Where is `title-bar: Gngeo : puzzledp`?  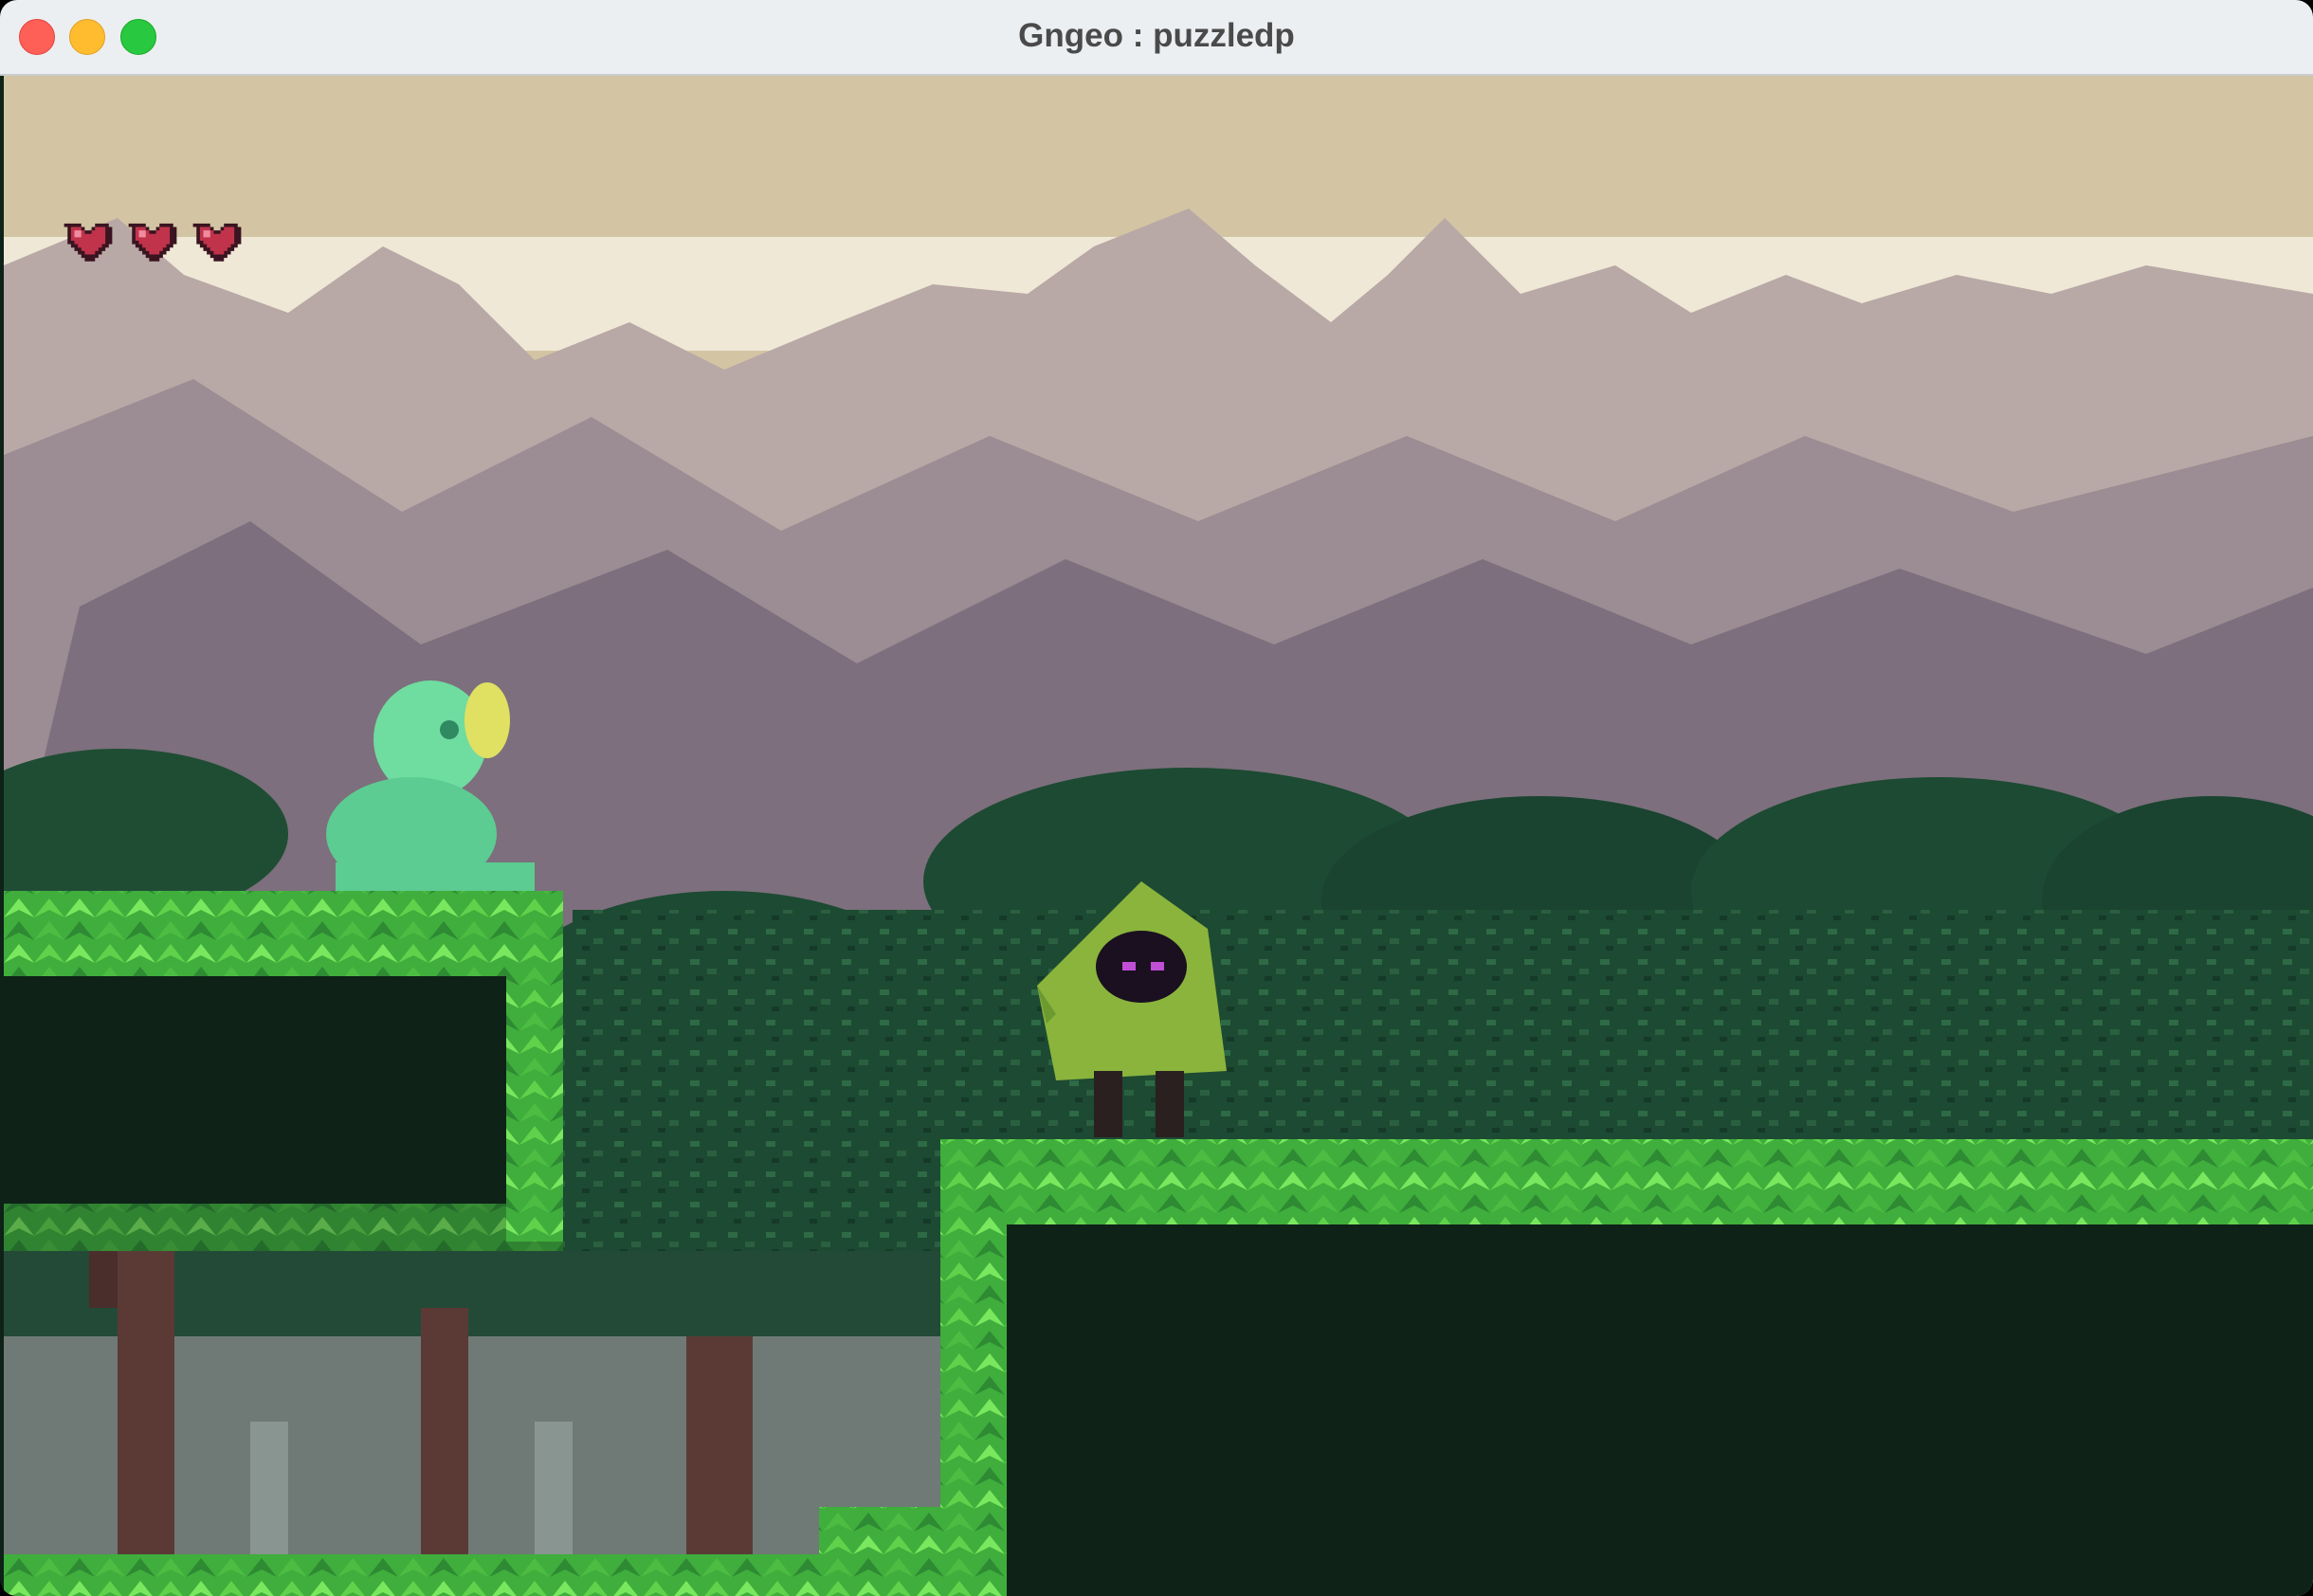 title-bar: Gngeo : puzzledp is located at coordinates (1156, 38).